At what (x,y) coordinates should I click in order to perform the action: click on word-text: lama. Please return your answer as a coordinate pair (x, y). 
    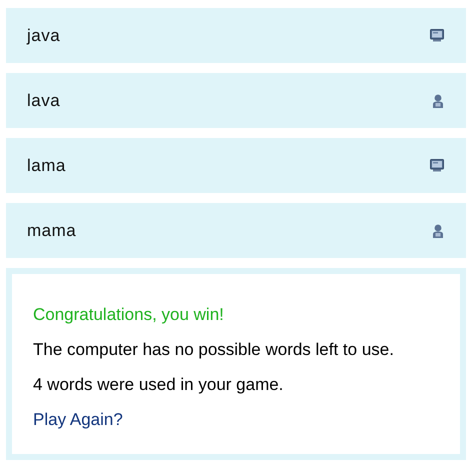
    Looking at the image, I should click on (46, 166).